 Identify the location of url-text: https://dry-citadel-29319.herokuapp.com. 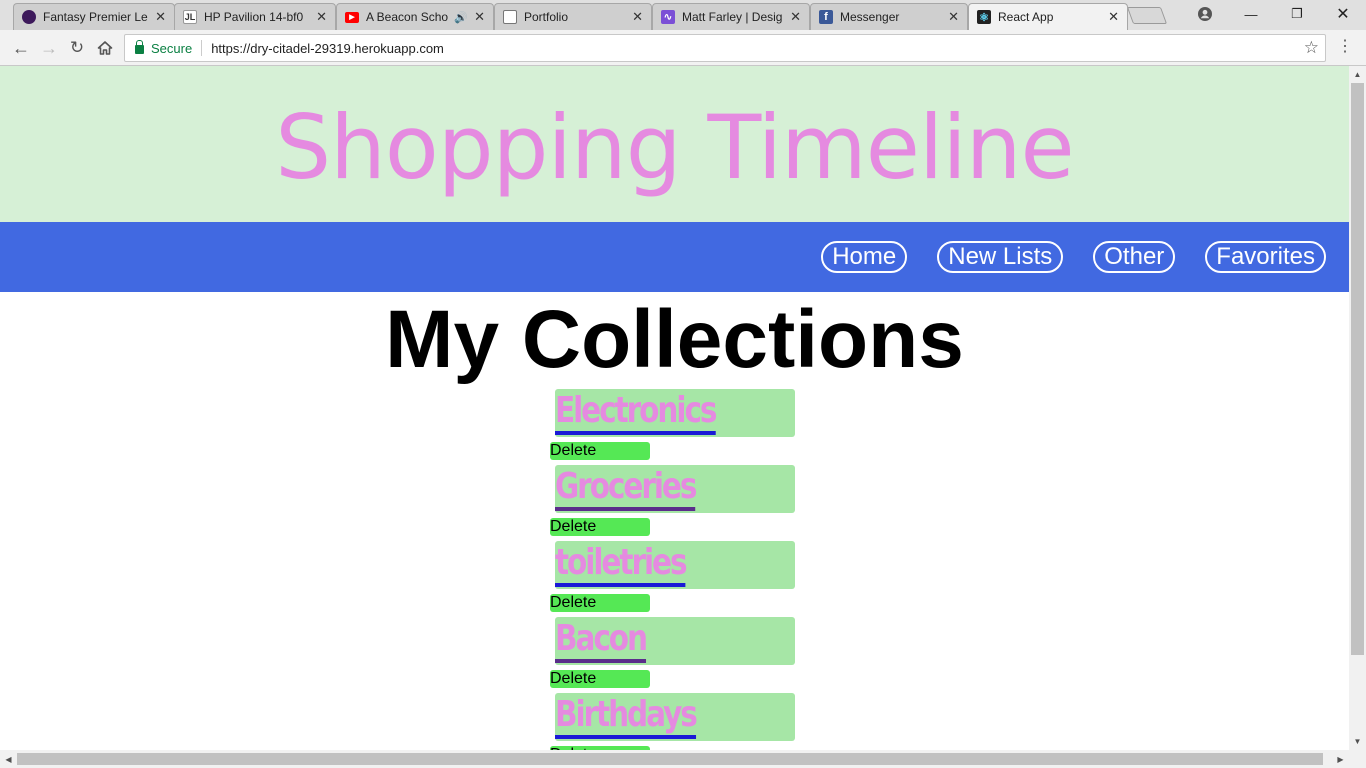
(327, 48).